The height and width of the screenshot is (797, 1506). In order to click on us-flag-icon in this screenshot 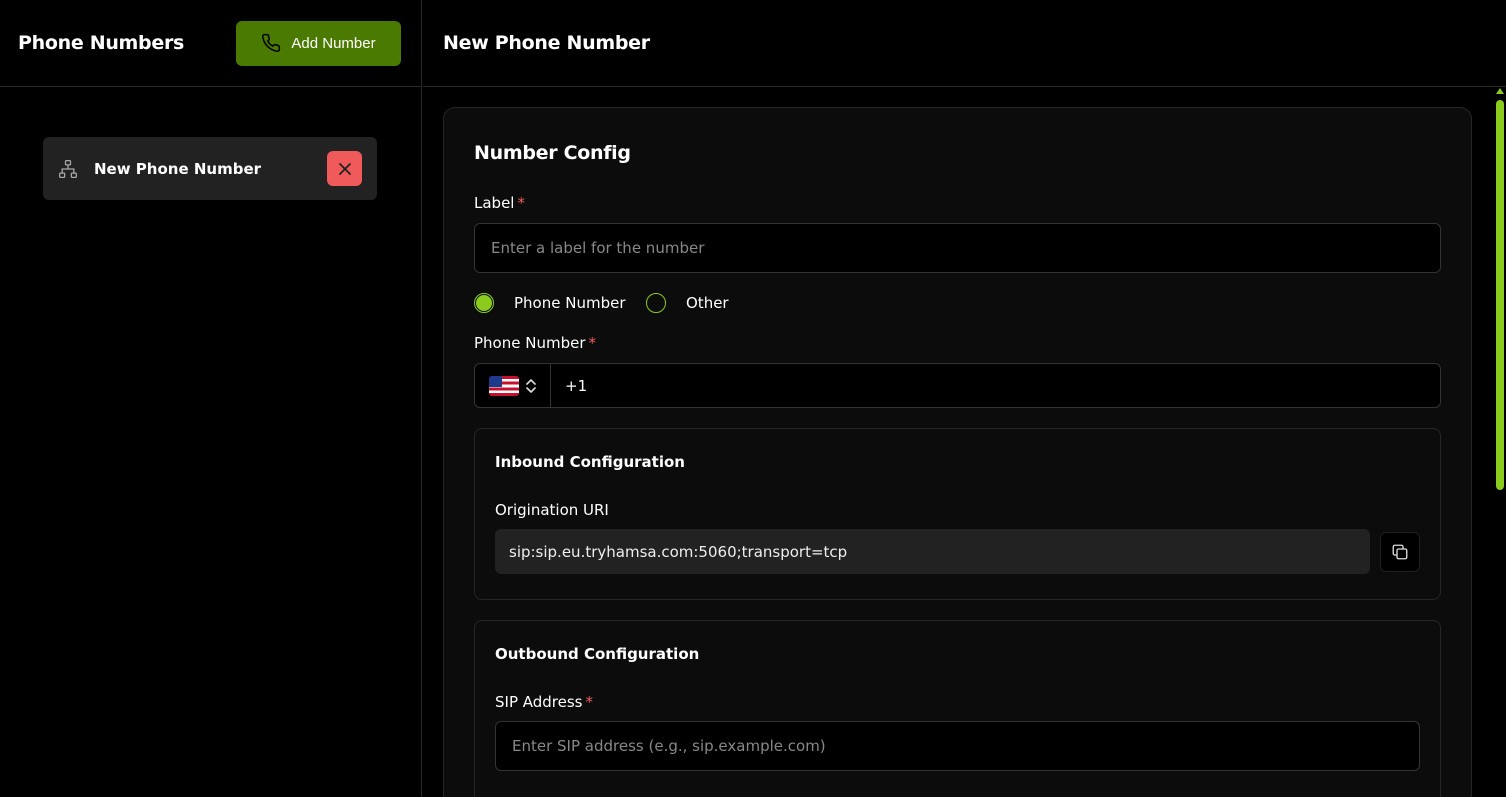, I will do `click(503, 385)`.